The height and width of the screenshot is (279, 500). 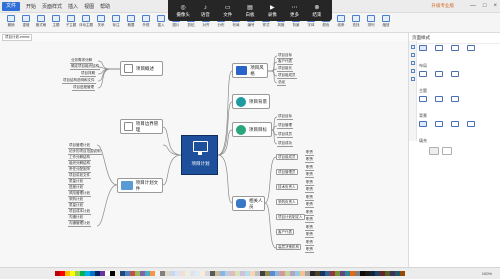 I want to click on outline-tab-icon, so click(x=412, y=63).